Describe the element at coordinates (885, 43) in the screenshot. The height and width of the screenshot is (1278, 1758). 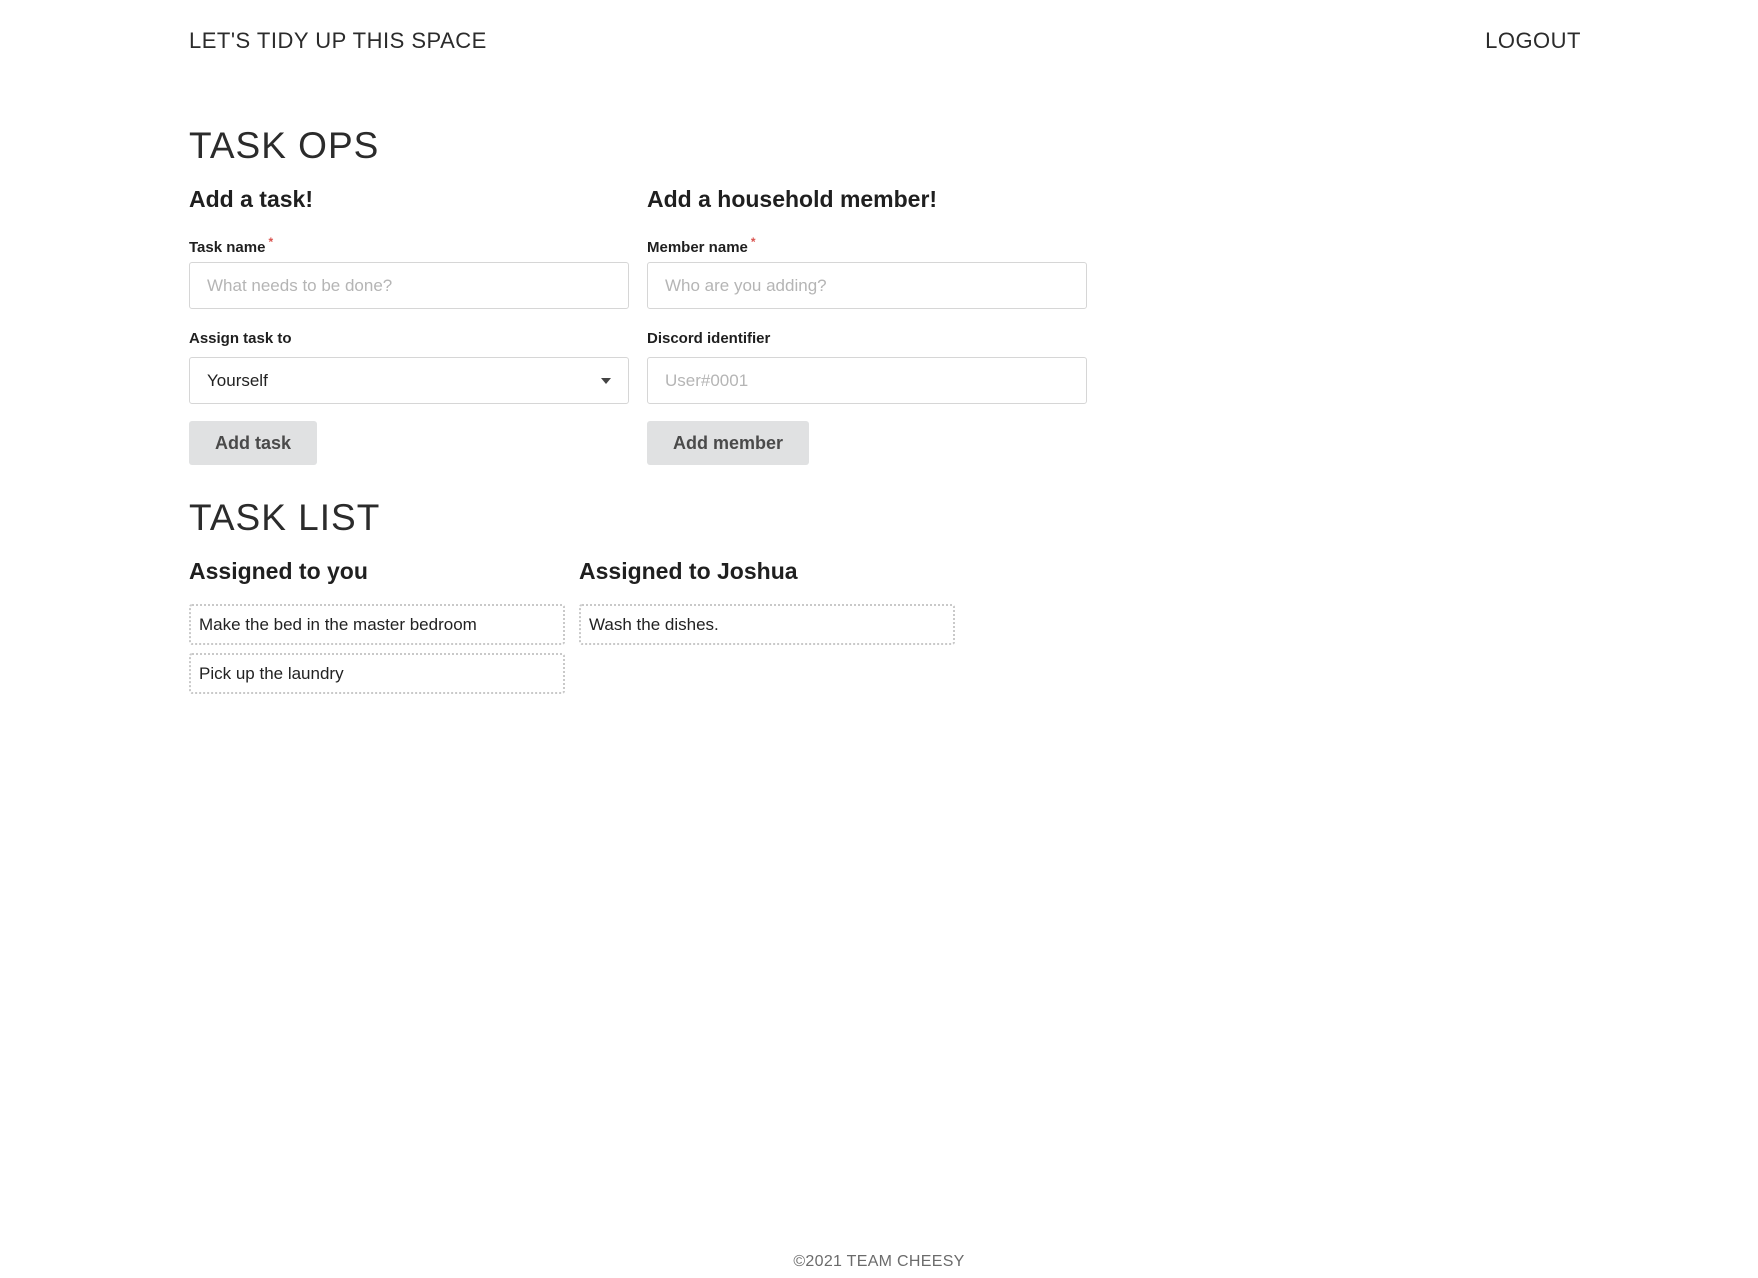
I see `top-nav: LET'S TIDY UP THIS SPACE LOGOUT` at that location.